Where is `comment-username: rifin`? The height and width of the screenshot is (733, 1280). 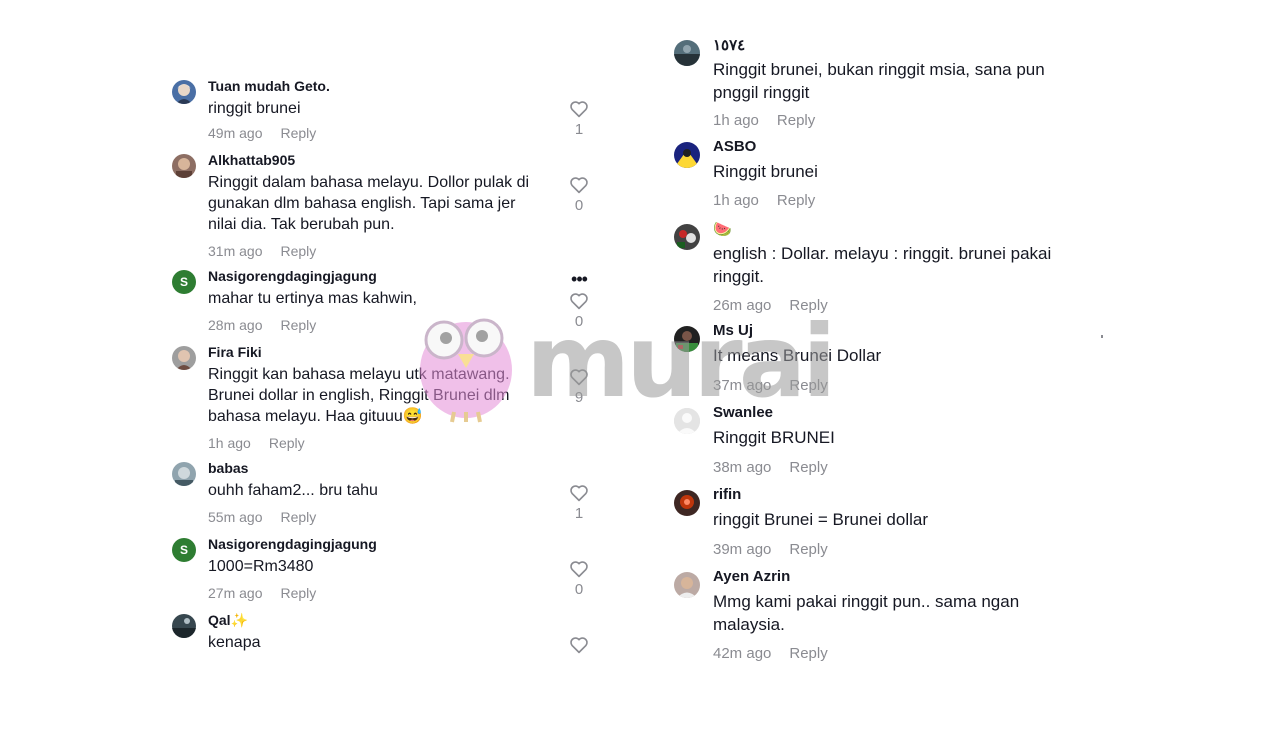
comment-username: rifin is located at coordinates (727, 494).